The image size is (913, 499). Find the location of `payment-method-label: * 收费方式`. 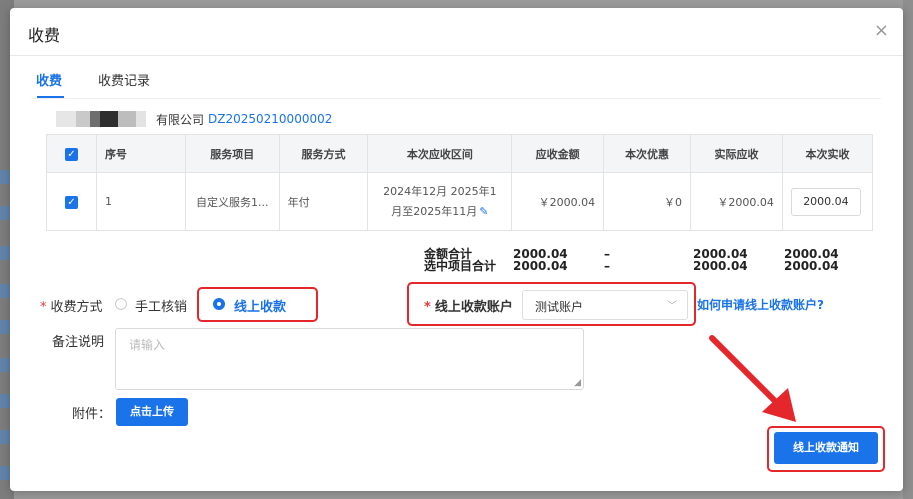

payment-method-label: * 收费方式 is located at coordinates (71, 305).